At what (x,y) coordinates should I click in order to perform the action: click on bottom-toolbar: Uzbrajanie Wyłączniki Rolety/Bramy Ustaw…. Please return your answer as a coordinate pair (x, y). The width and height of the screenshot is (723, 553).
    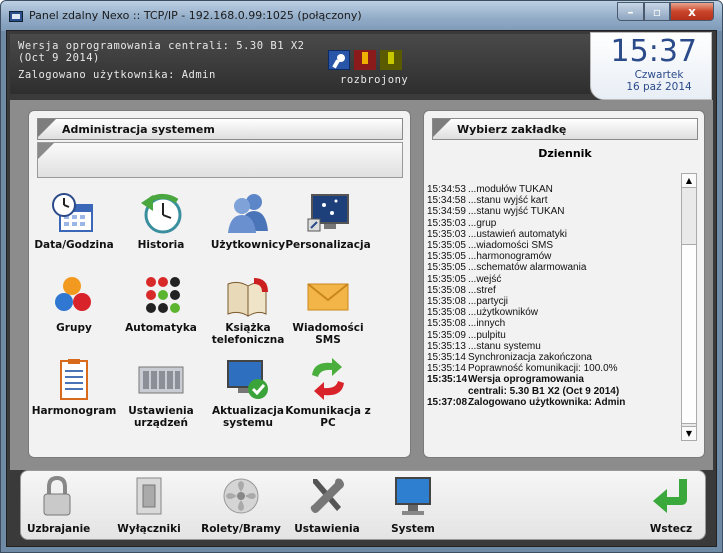
    Looking at the image, I should click on (363, 505).